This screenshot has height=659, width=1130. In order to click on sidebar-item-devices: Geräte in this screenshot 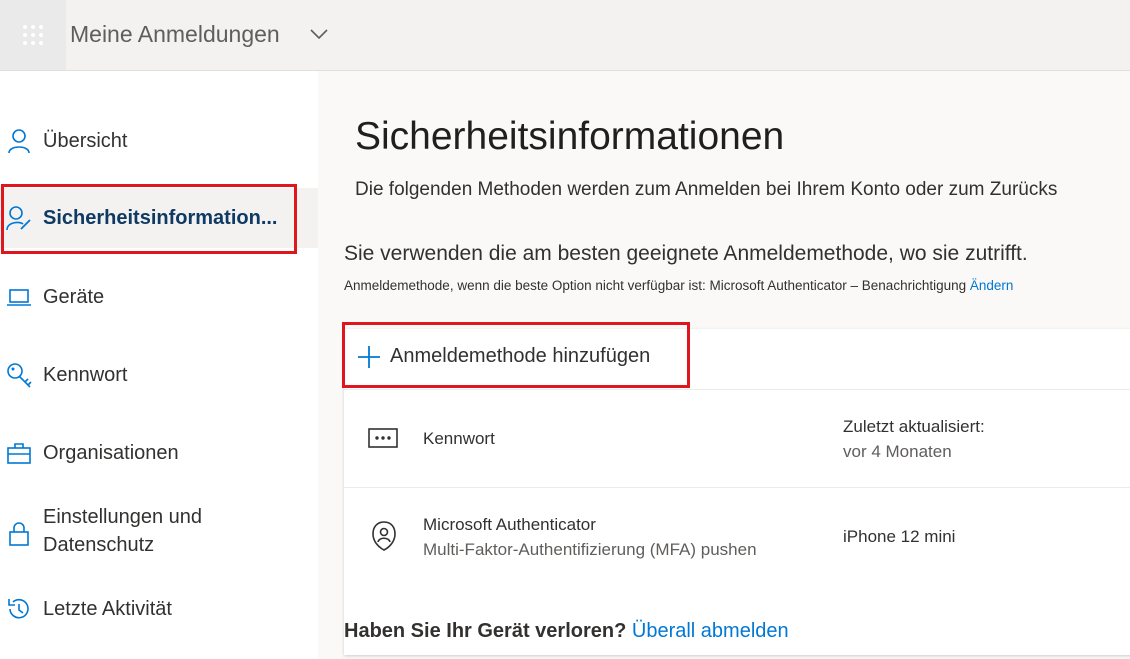, I will do `click(159, 297)`.